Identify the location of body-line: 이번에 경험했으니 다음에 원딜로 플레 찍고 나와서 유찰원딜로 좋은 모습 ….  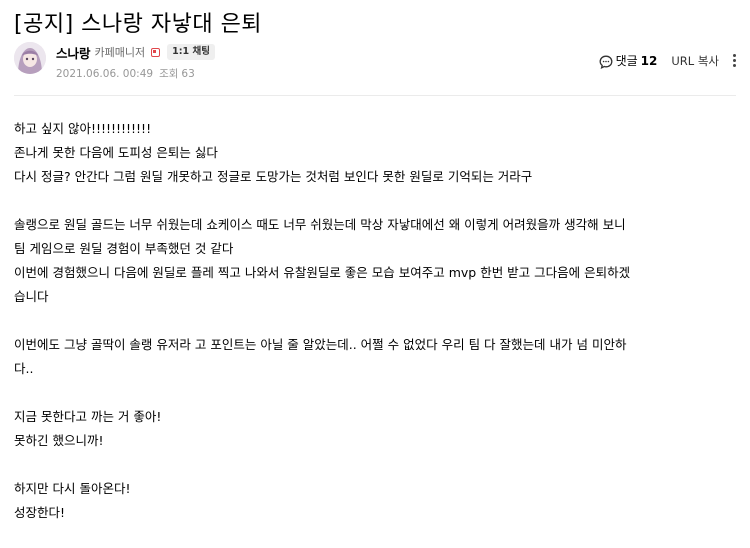
(322, 272).